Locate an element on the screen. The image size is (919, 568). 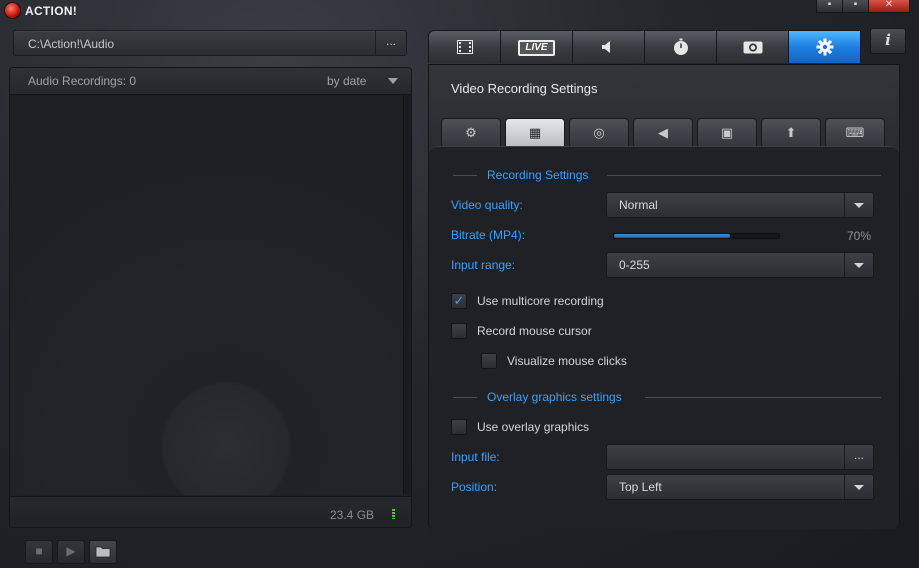
list-scrollbar is located at coordinates (407, 295).